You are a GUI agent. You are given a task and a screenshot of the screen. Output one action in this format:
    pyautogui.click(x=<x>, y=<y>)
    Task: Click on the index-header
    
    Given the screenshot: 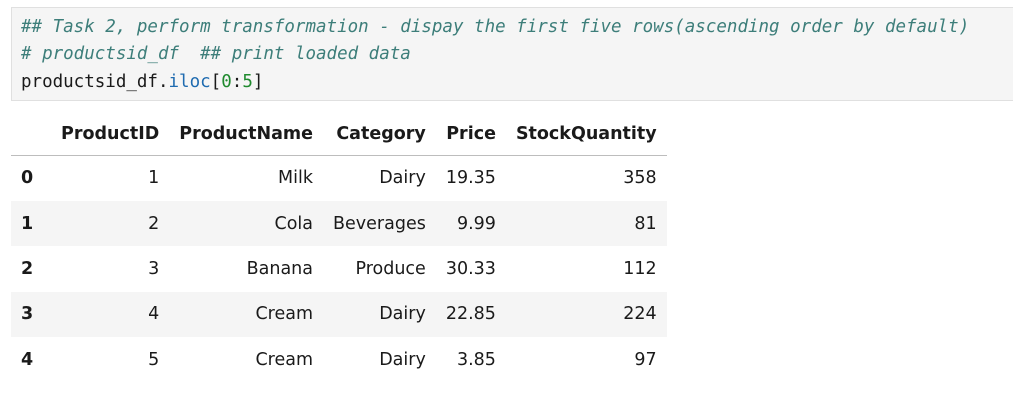 What is the action you would take?
    pyautogui.click(x=31, y=134)
    